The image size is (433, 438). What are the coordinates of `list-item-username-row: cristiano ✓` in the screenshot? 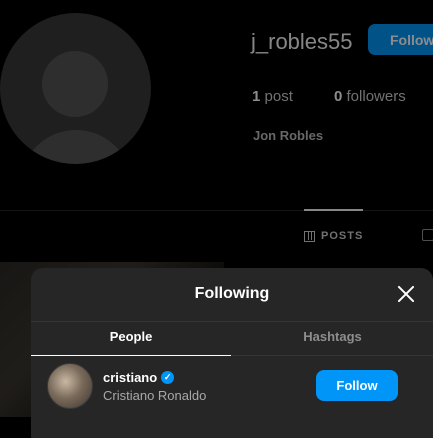 It's located at (139, 377).